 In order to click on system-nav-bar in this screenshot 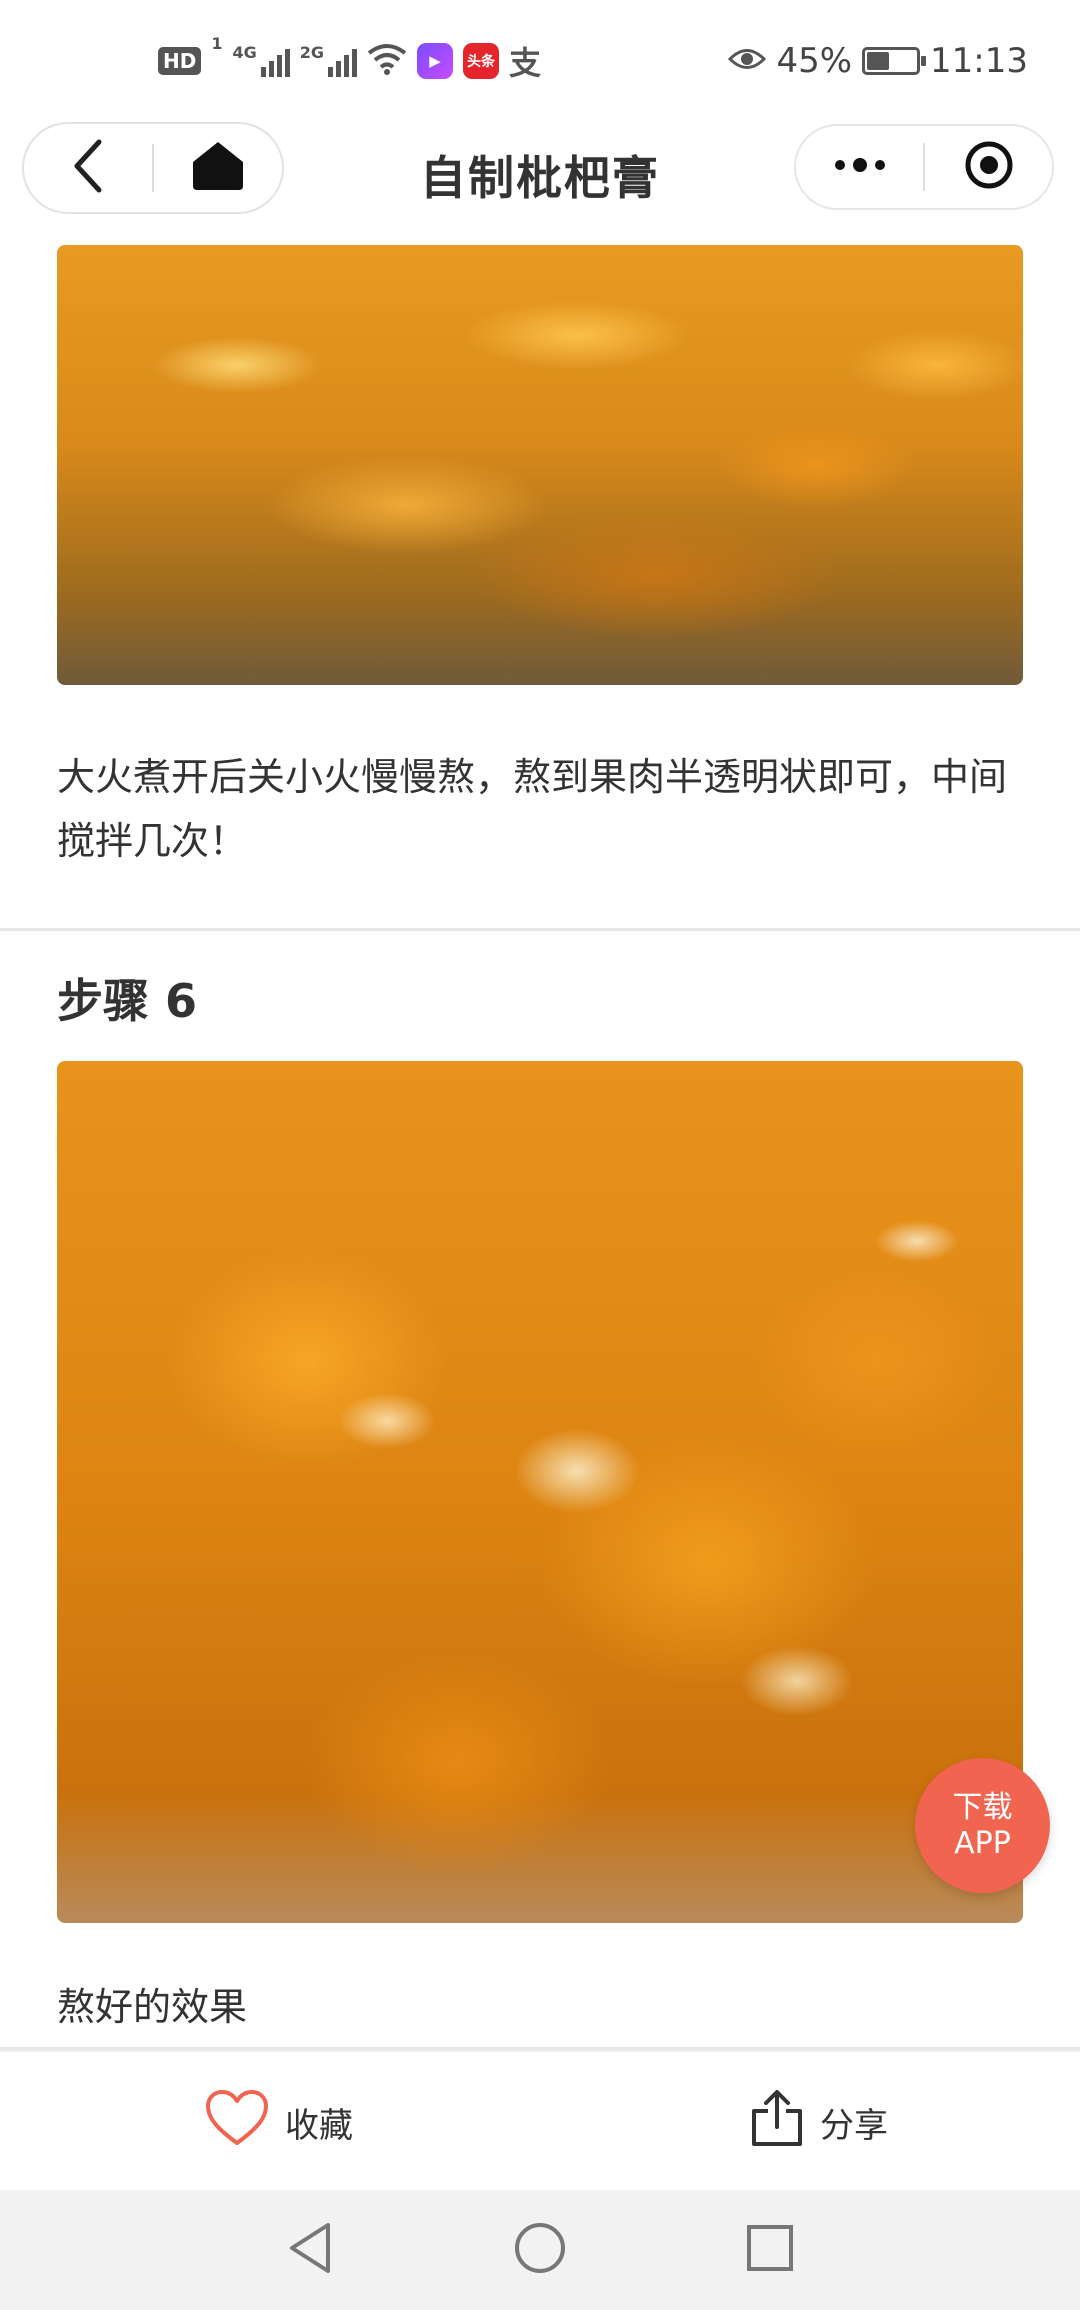, I will do `click(540, 2250)`.